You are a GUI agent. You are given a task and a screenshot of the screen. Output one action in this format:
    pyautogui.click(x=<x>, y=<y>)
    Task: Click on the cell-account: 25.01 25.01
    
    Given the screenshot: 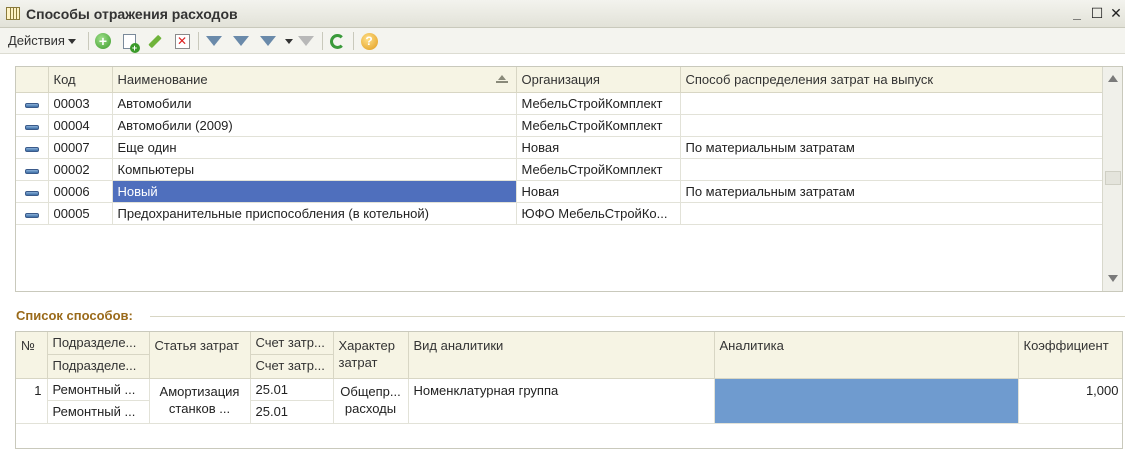 What is the action you would take?
    pyautogui.click(x=292, y=401)
    